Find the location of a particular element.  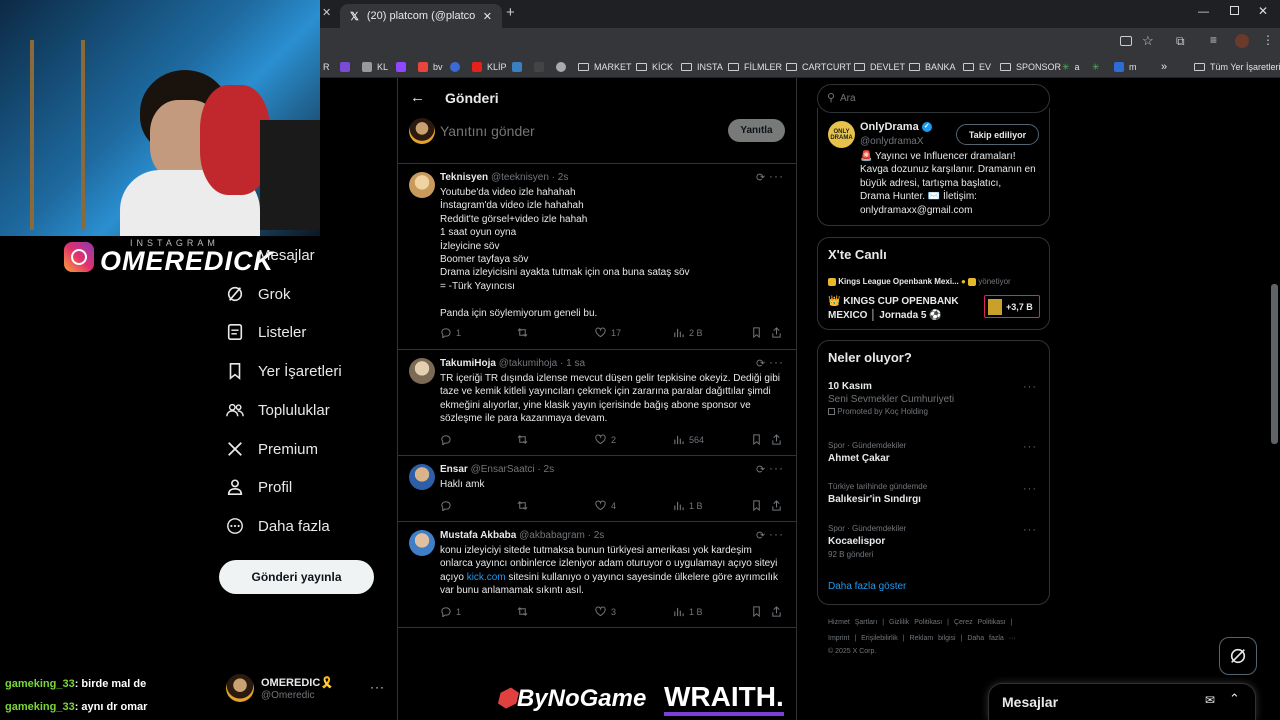

footer-link: Gizlilik Politikası is located at coordinates (915, 622).